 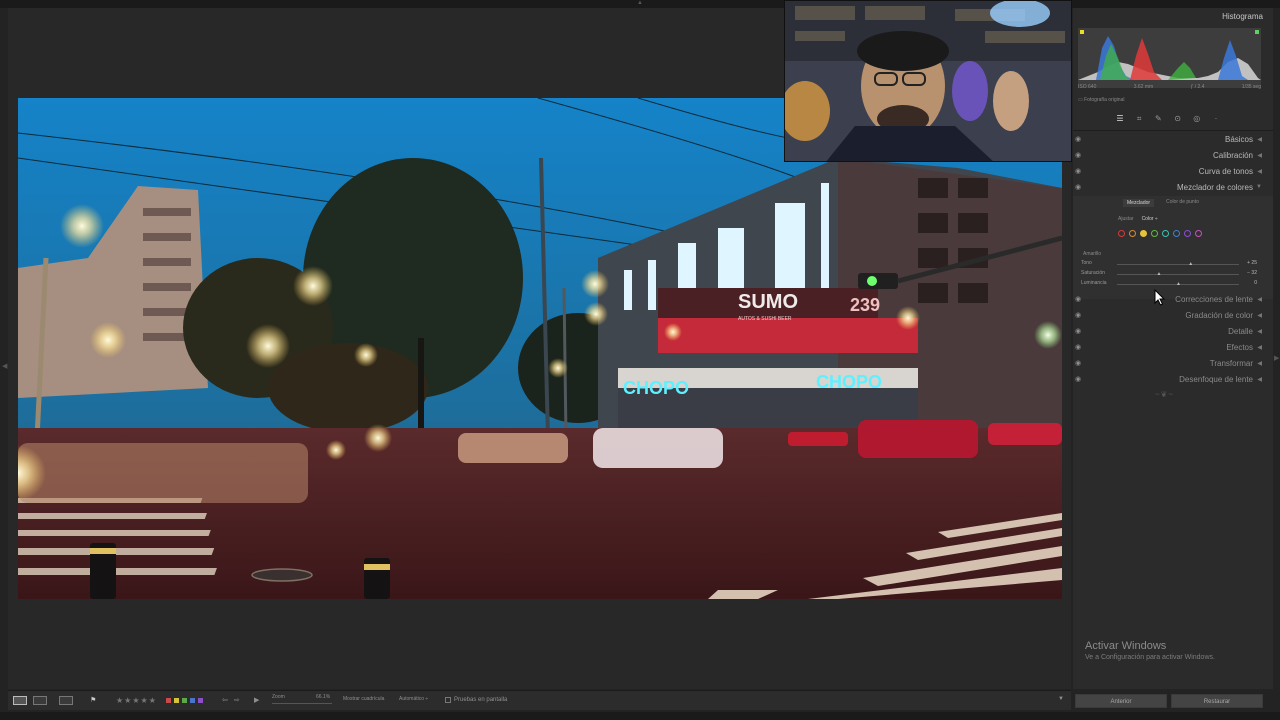 I want to click on expand-triangle-icon: ▼, so click(x=1259, y=187).